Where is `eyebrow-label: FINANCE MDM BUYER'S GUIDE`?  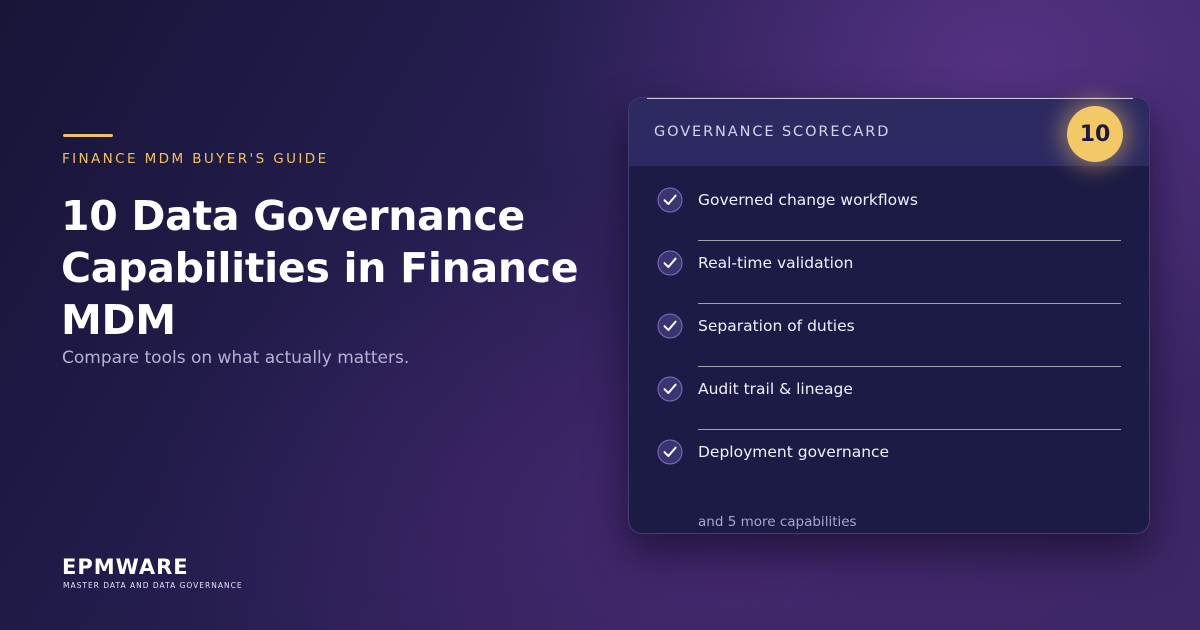 eyebrow-label: FINANCE MDM BUYER'S GUIDE is located at coordinates (195, 159).